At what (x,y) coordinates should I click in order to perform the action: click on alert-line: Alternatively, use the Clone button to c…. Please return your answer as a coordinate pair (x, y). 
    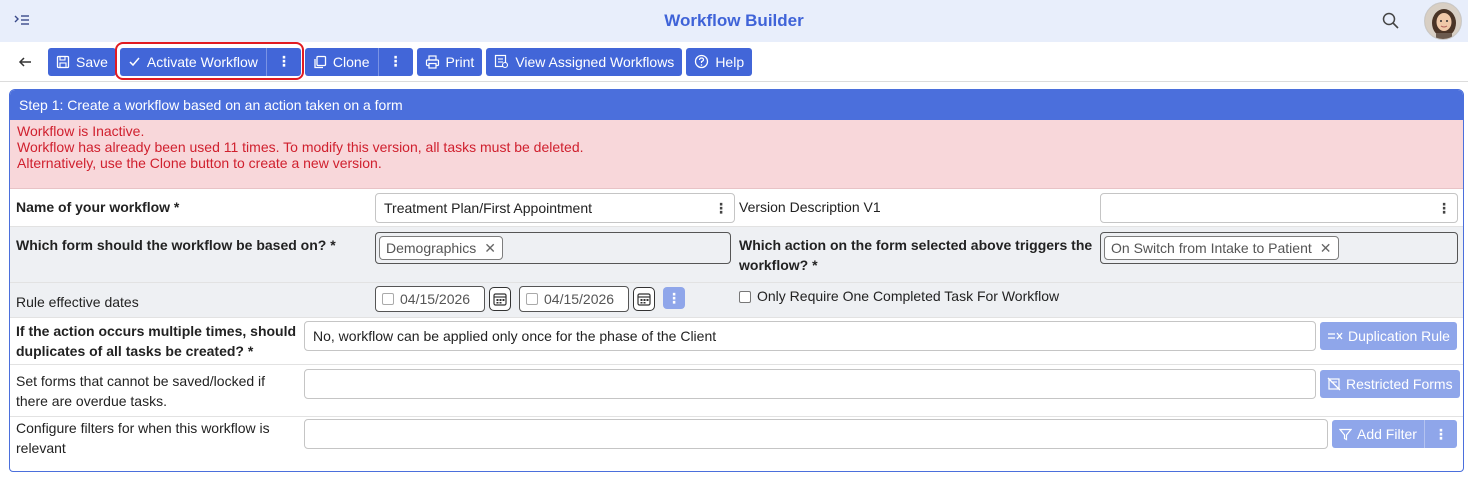
    Looking at the image, I should click on (199, 163).